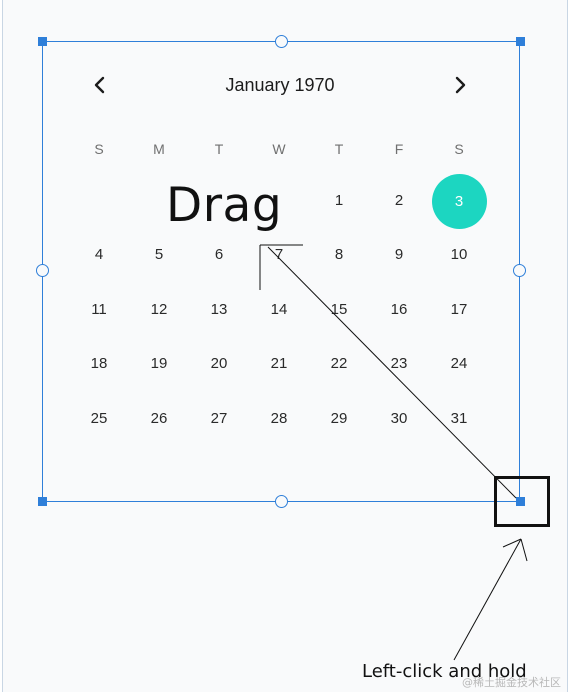  I want to click on resize-handle-top-left, so click(42, 41).